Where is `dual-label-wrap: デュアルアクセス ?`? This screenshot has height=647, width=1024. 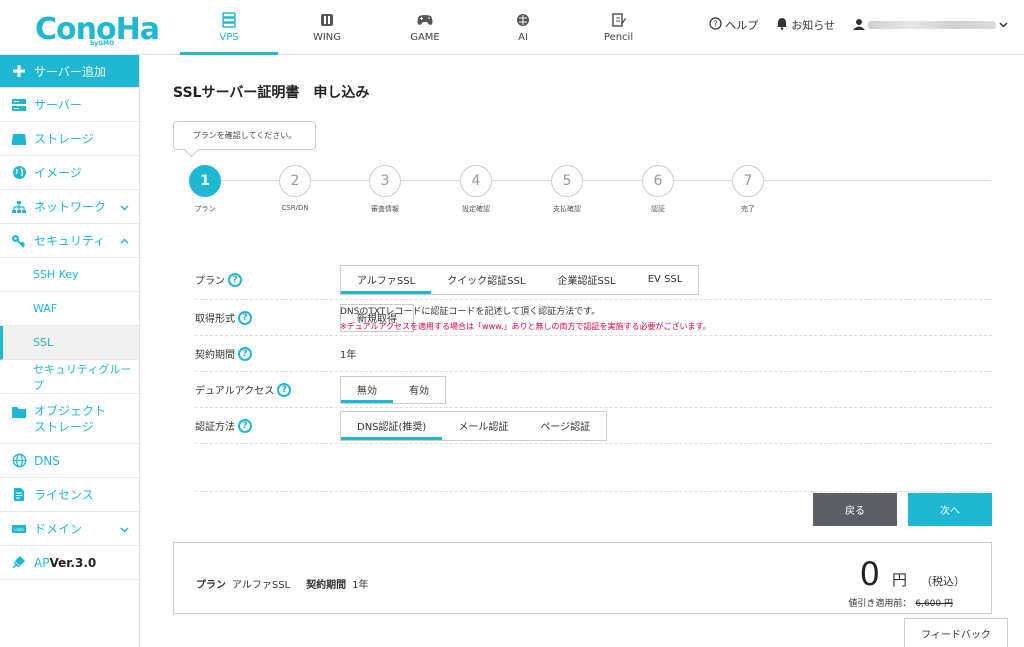
dual-label-wrap: デュアルアクセス ? is located at coordinates (267, 389).